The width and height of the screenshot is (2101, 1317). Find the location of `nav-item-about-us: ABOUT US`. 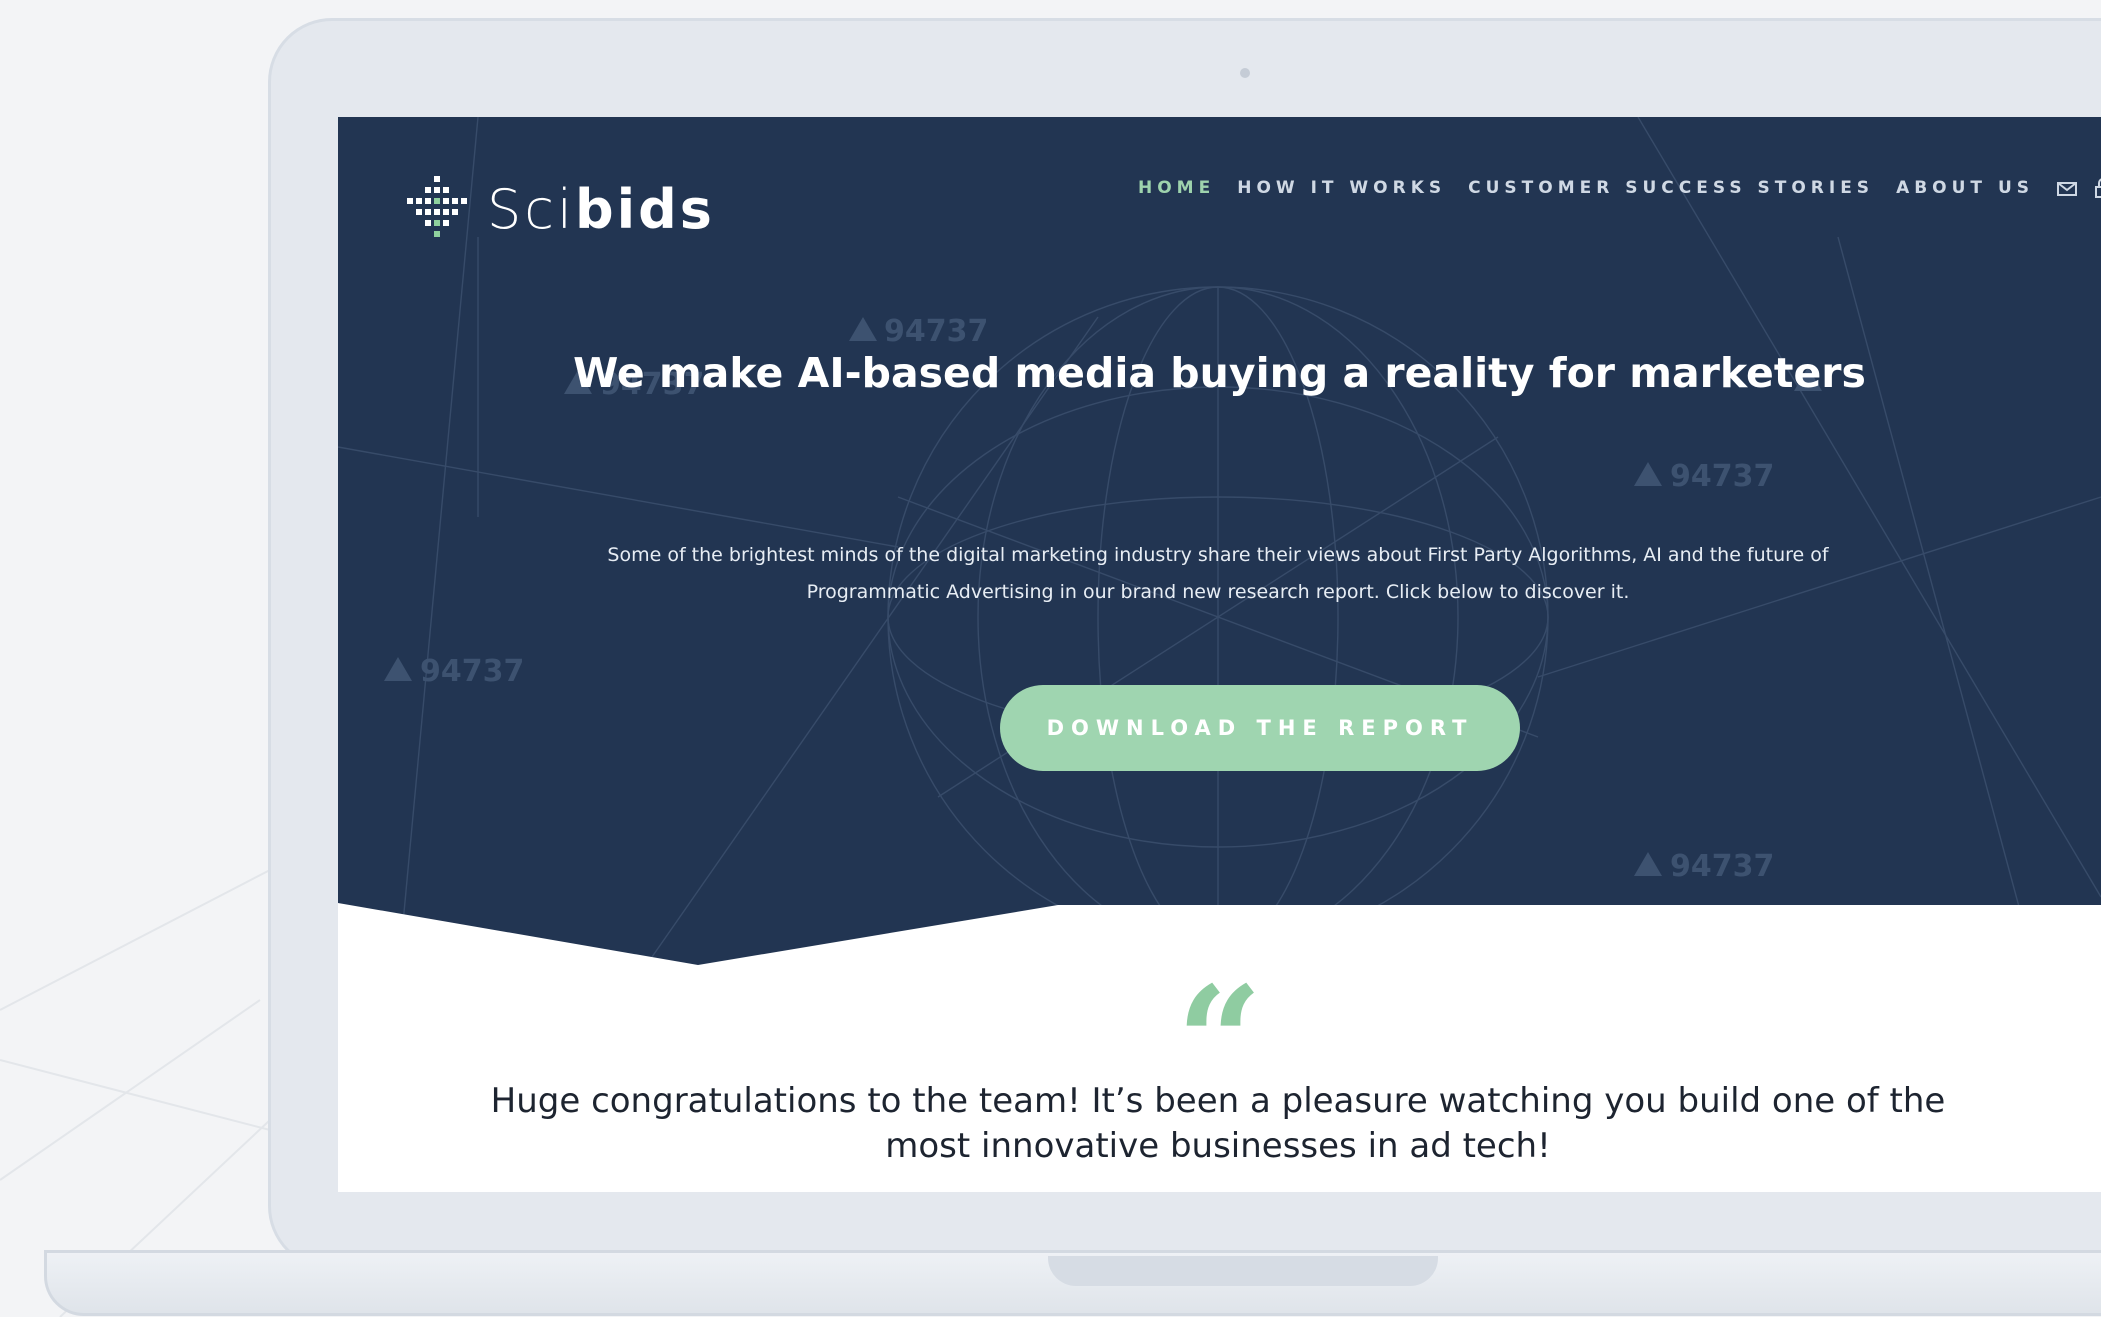

nav-item-about-us: ABOUT US is located at coordinates (1965, 188).